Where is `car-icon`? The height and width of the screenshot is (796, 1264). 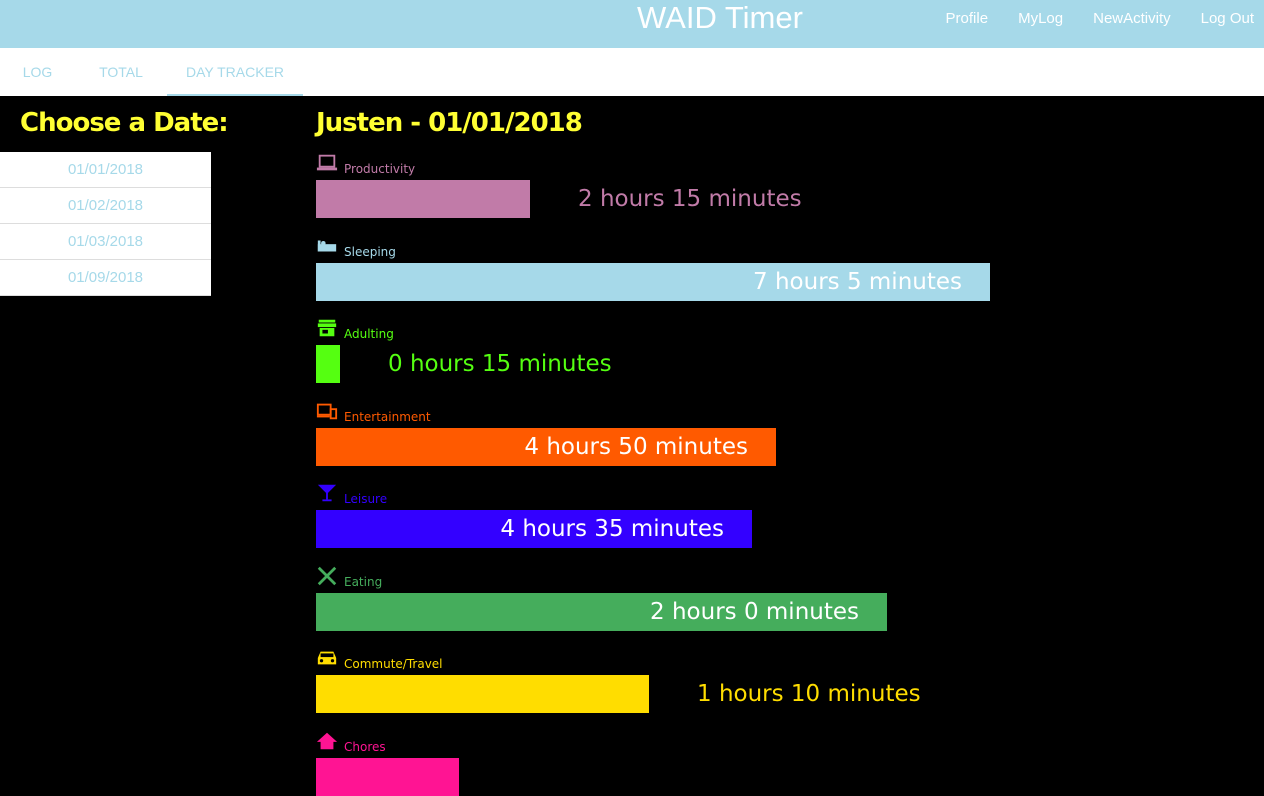 car-icon is located at coordinates (330, 659).